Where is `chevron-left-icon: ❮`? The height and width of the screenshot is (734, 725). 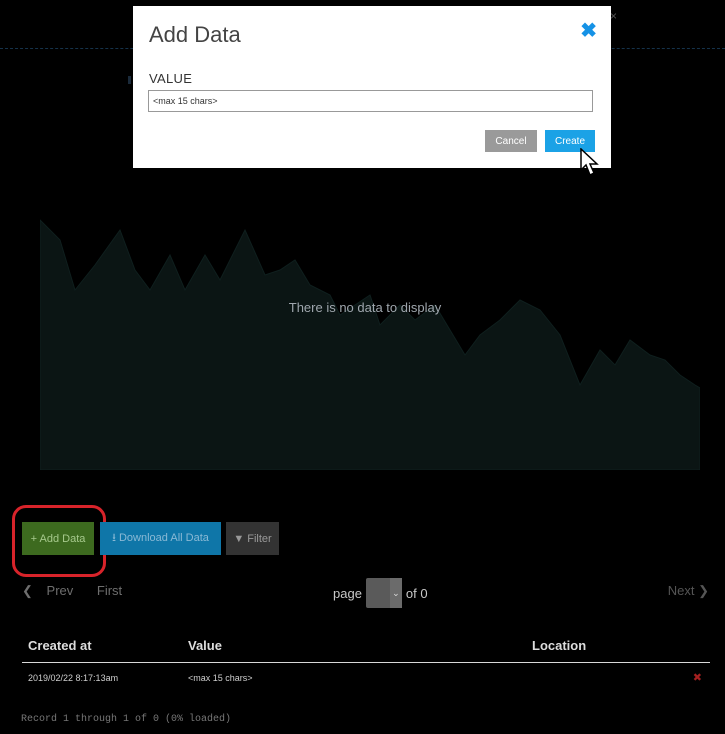 chevron-left-icon: ❮ is located at coordinates (27, 590).